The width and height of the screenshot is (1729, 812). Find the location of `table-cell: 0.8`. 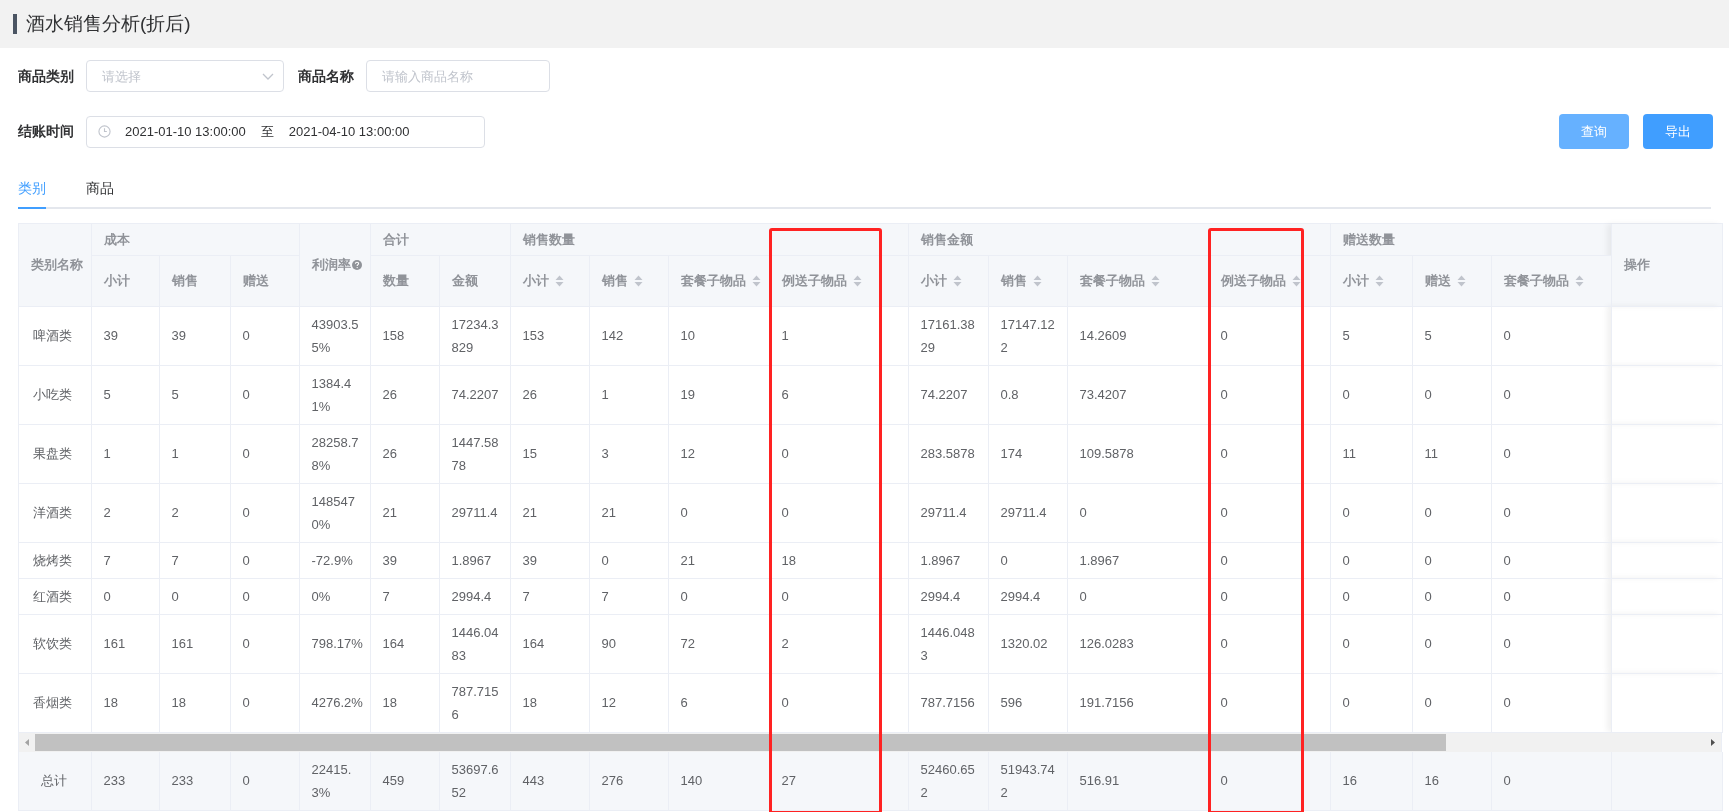

table-cell: 0.8 is located at coordinates (1027, 394).